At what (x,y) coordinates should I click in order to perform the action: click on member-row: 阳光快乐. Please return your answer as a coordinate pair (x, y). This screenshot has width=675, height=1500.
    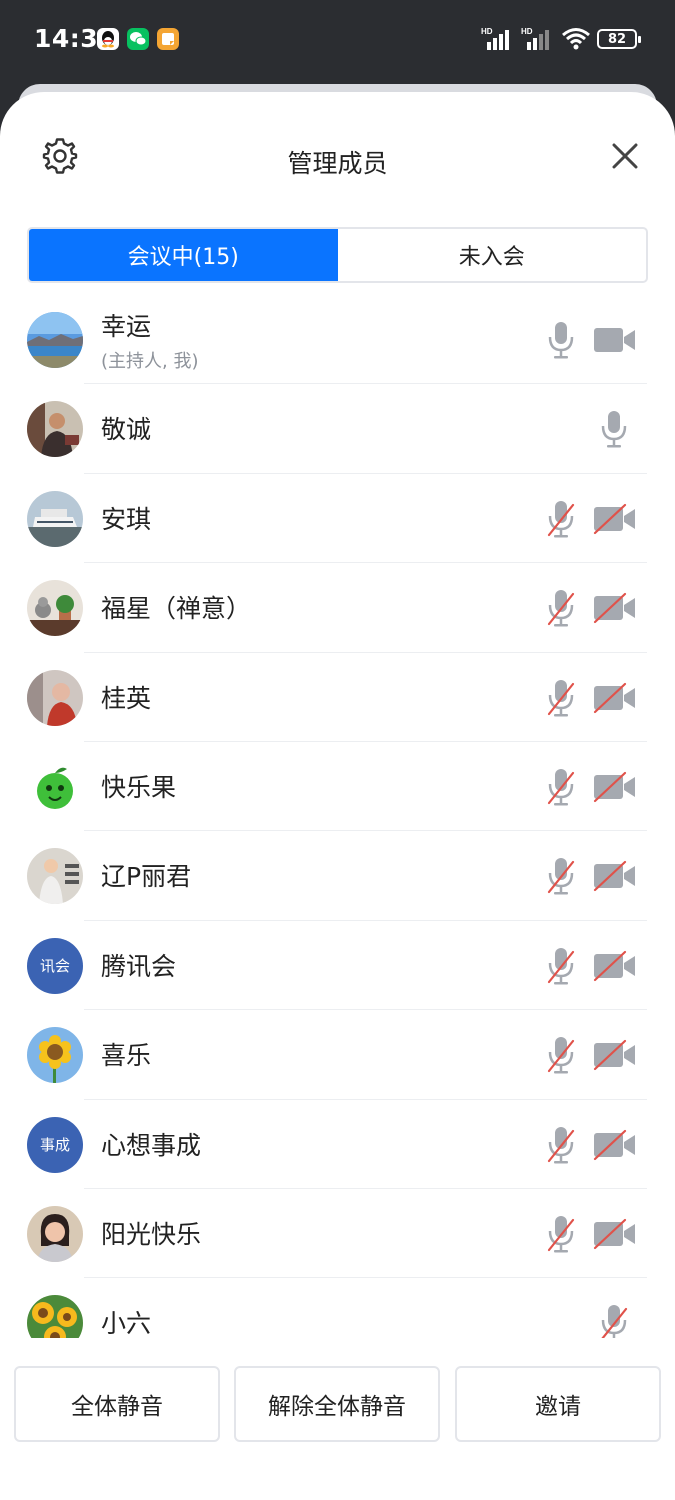
    Looking at the image, I should click on (337, 1234).